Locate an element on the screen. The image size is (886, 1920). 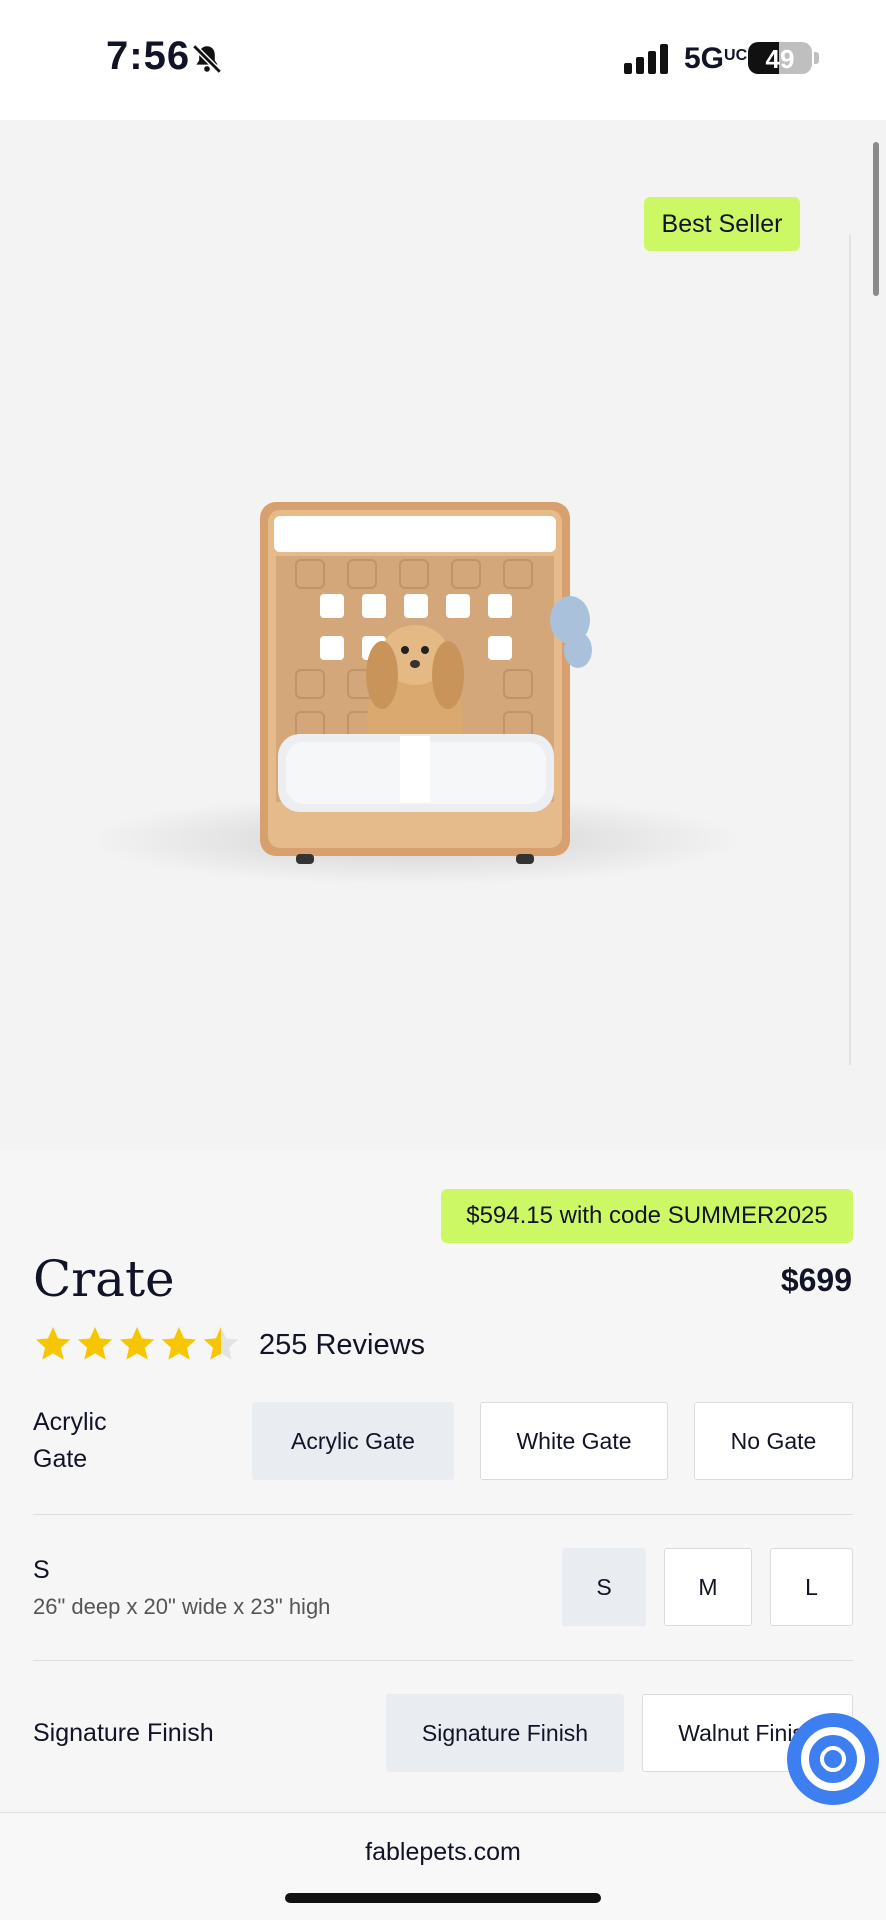
lifebuoy-icon is located at coordinates (833, 1759).